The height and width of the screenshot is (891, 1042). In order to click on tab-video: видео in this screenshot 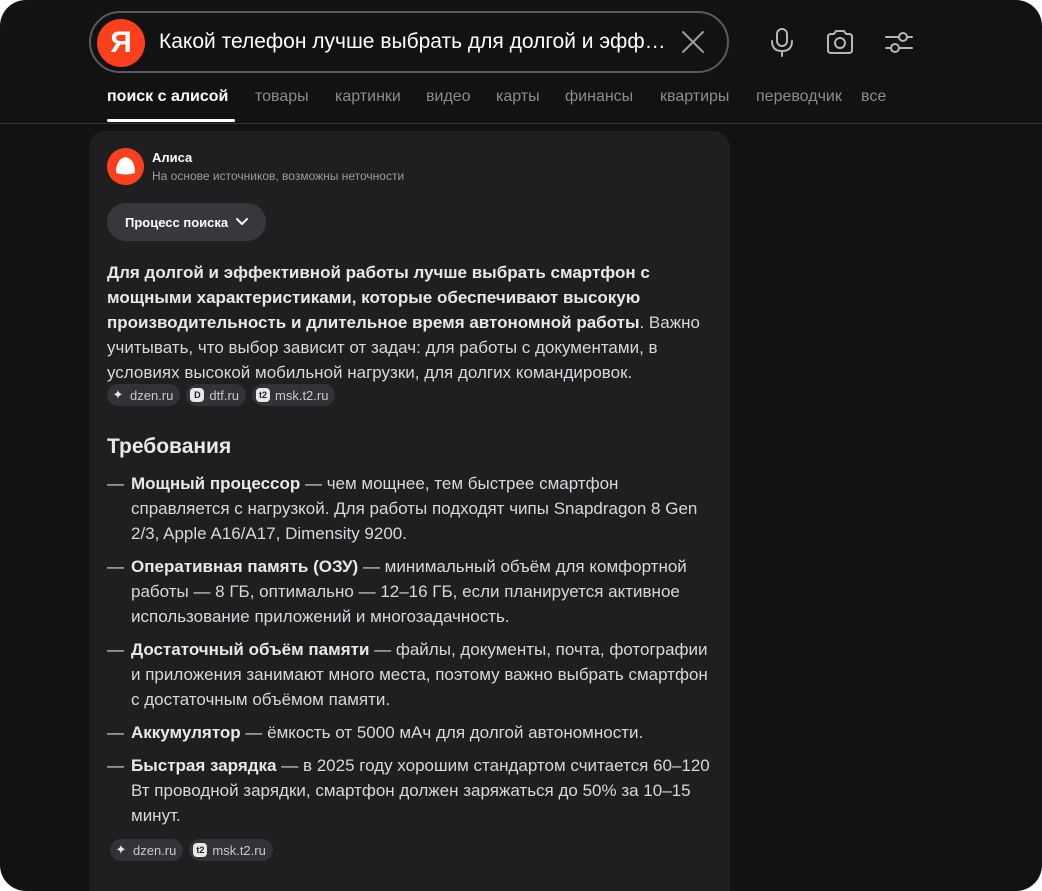, I will do `click(448, 97)`.